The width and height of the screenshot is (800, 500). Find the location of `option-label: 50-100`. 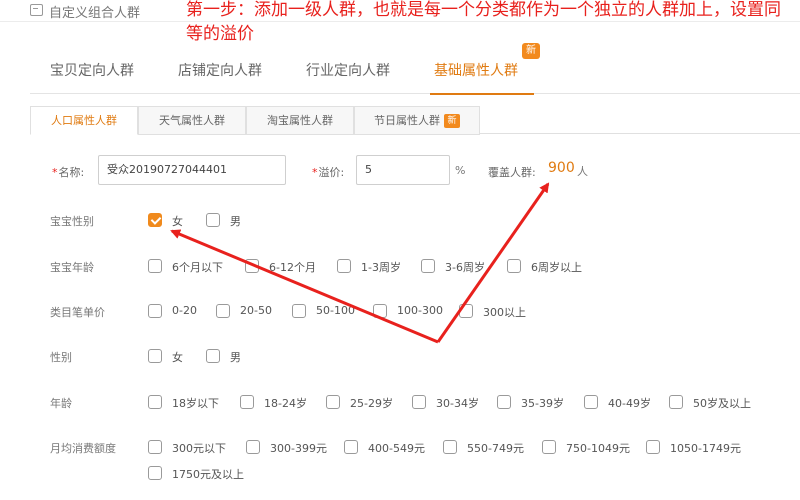

option-label: 50-100 is located at coordinates (335, 310).